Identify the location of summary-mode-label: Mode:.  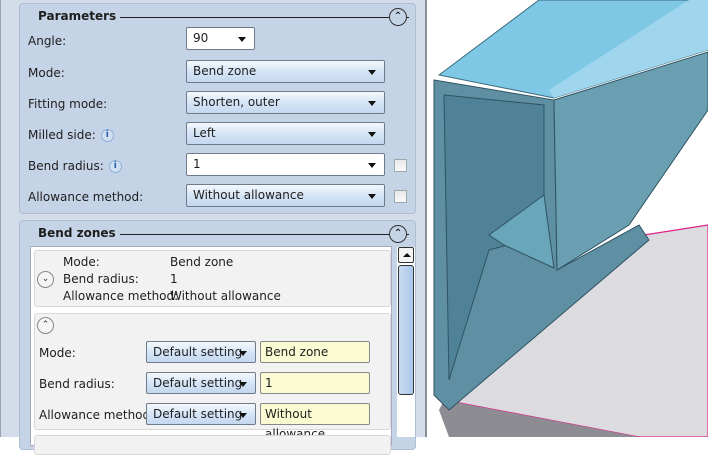
(81, 262).